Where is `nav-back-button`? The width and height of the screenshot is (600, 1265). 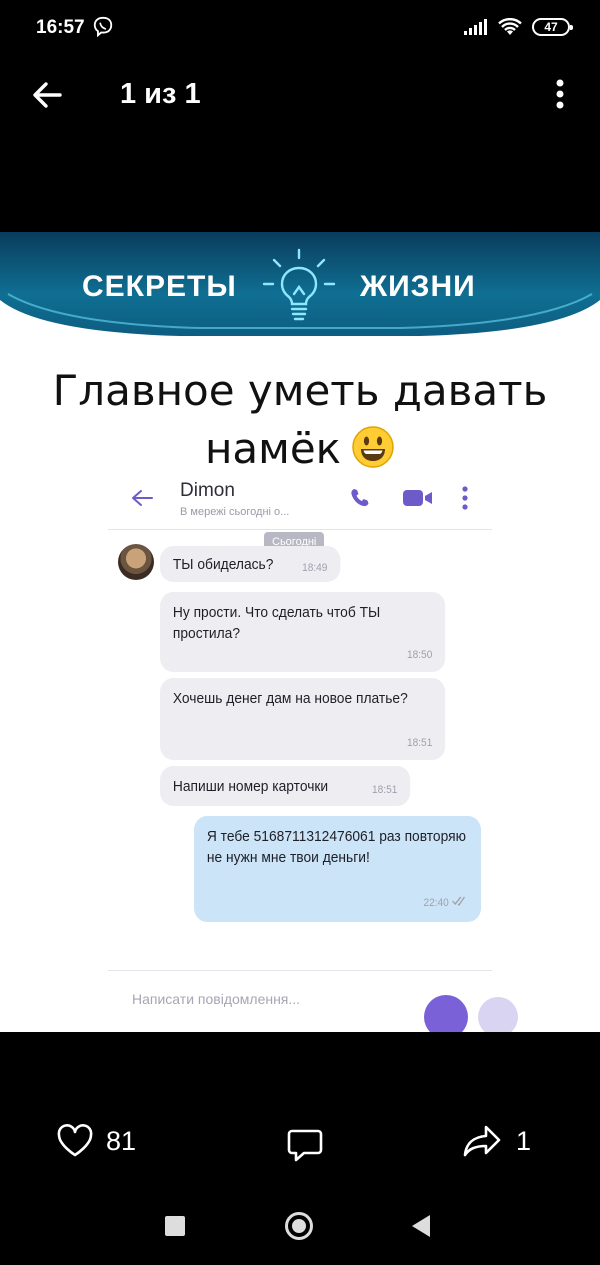
nav-back-button is located at coordinates (421, 1226).